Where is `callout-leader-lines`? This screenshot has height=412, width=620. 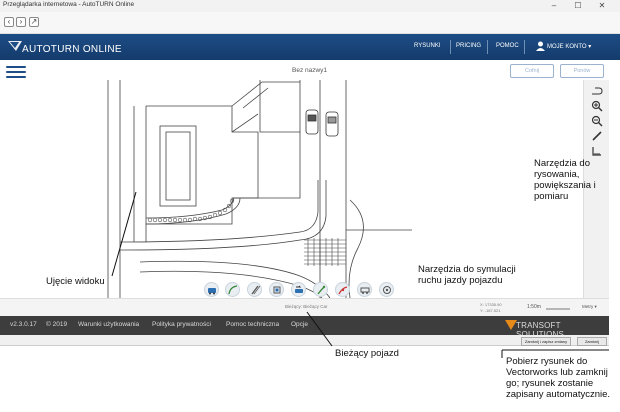
callout-leader-lines is located at coordinates (457, 334).